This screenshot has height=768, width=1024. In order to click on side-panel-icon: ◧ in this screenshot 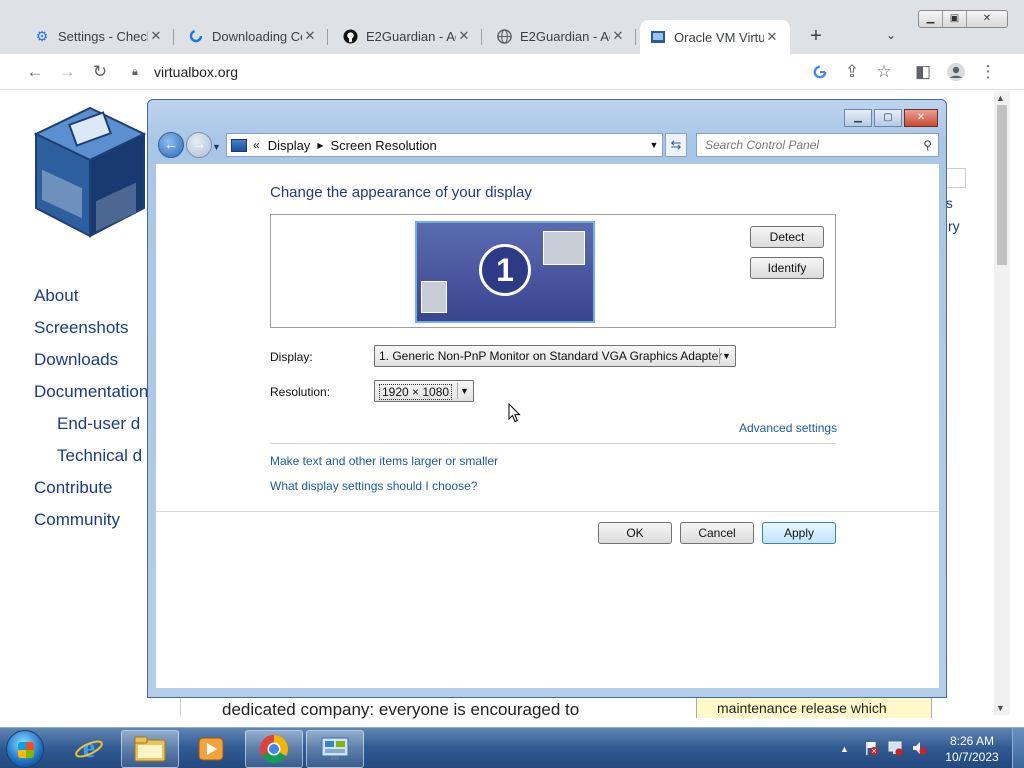, I will do `click(923, 72)`.